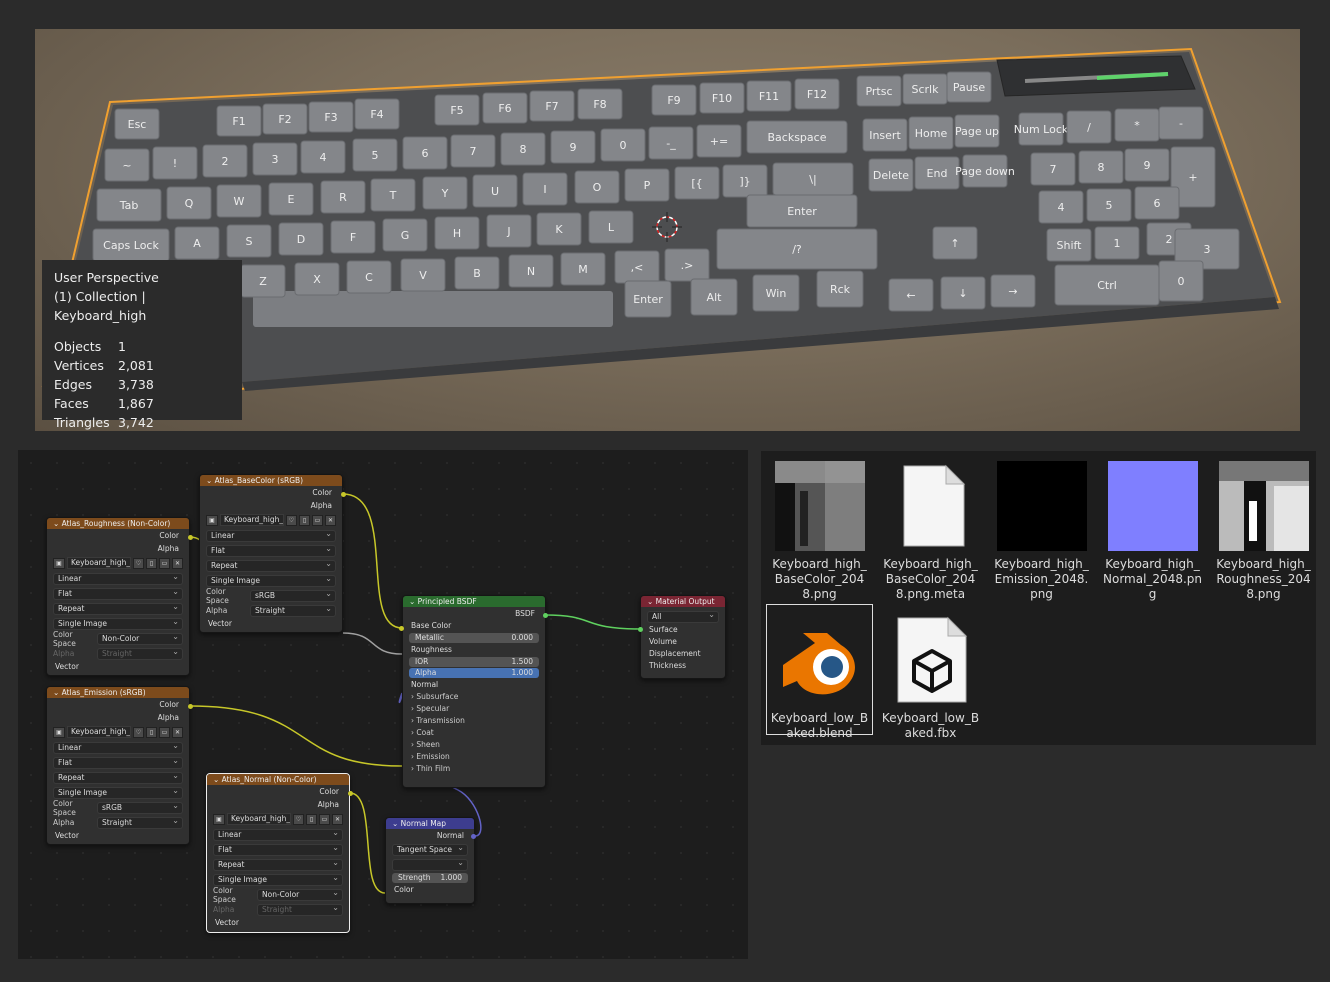 This screenshot has width=1330, height=982. Describe the element at coordinates (1263, 526) in the screenshot. I see `file-item: Keyboard_high_Roughness_2048.png` at that location.